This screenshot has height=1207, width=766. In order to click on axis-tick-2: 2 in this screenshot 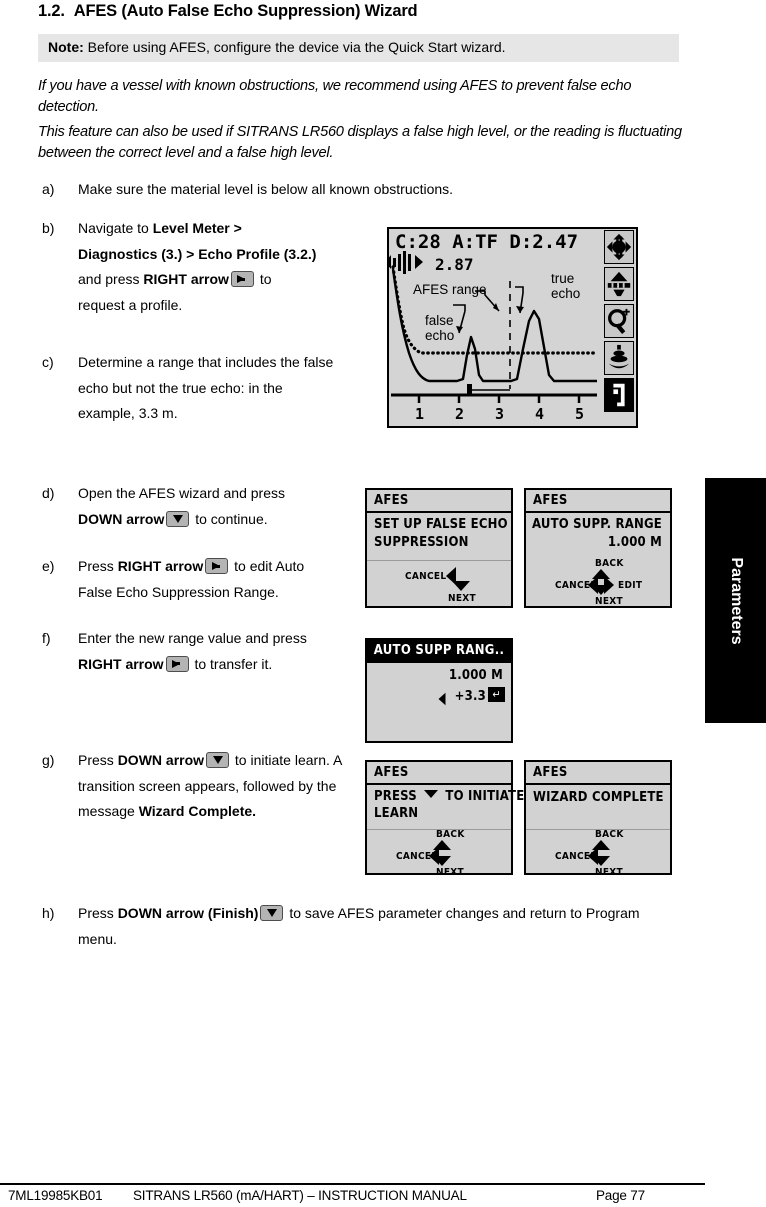, I will do `click(460, 414)`.